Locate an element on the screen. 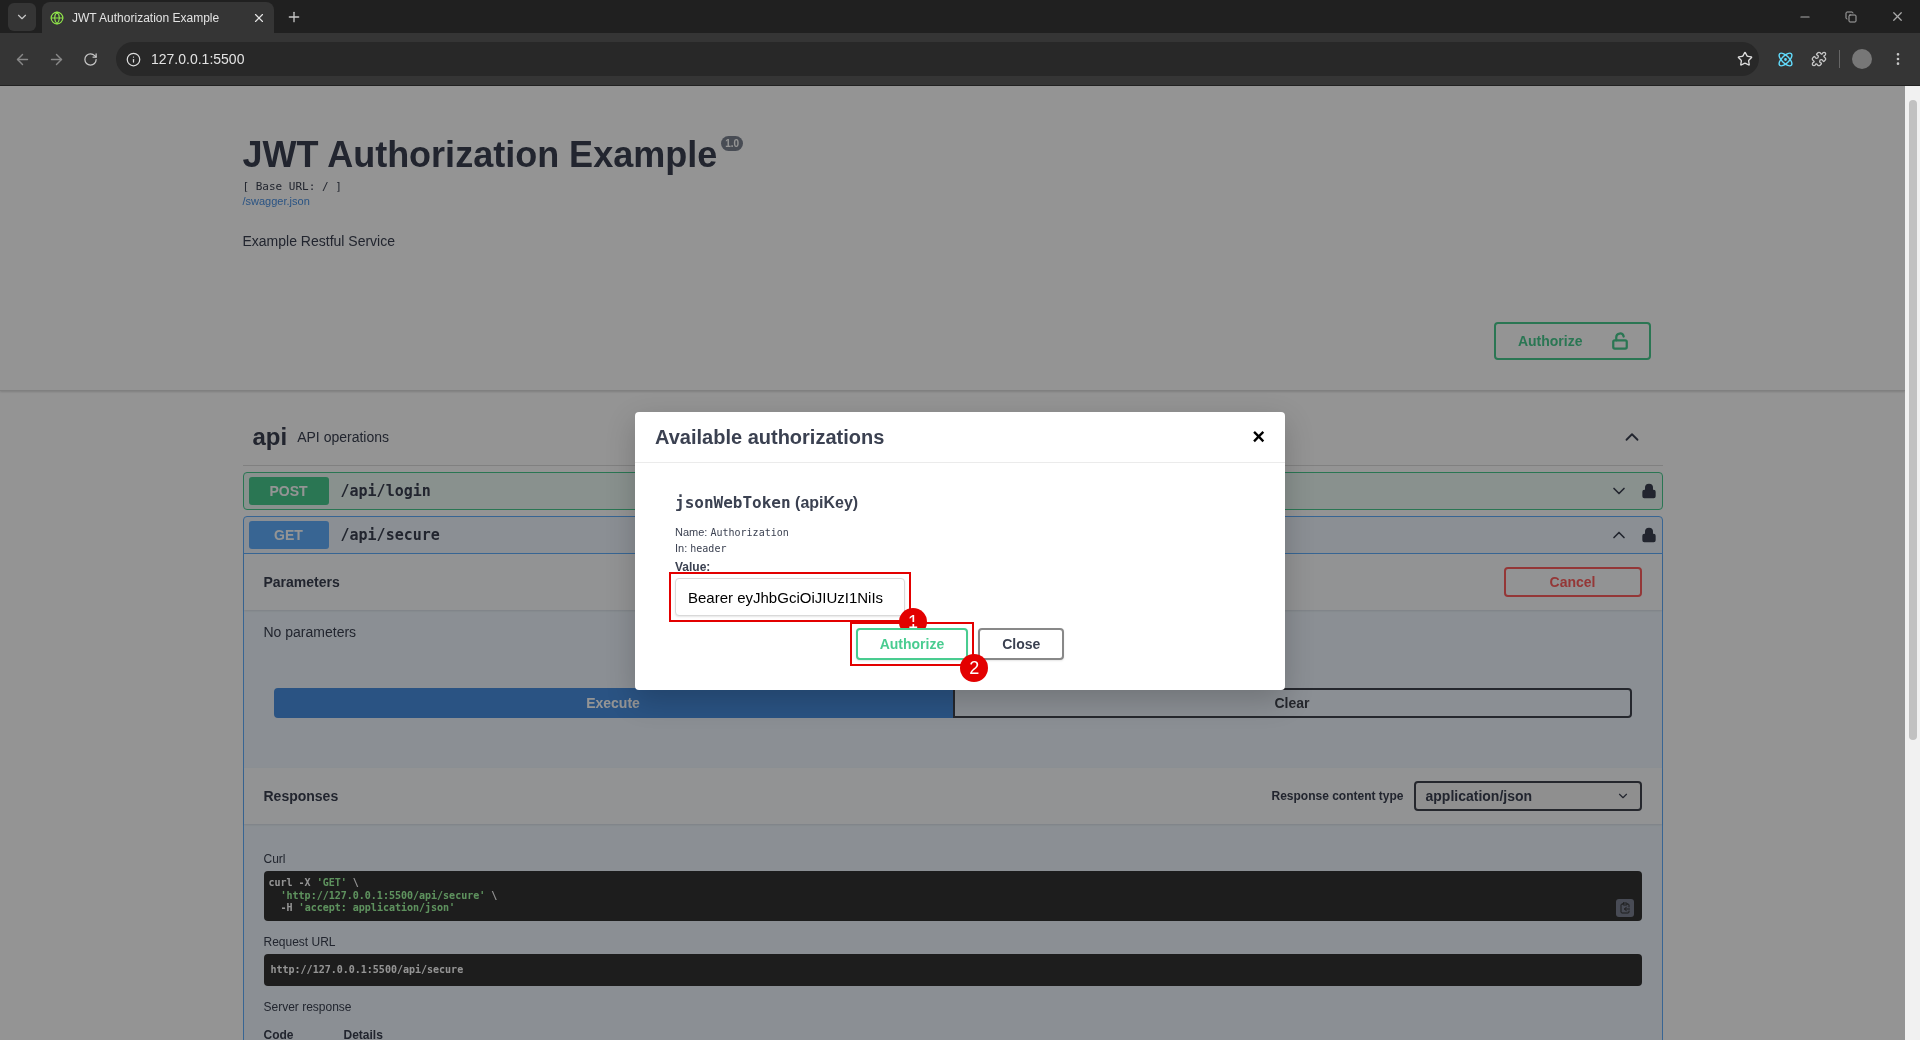  request-url: http://127.0.0.1:5500/api/secure is located at coordinates (952, 969).